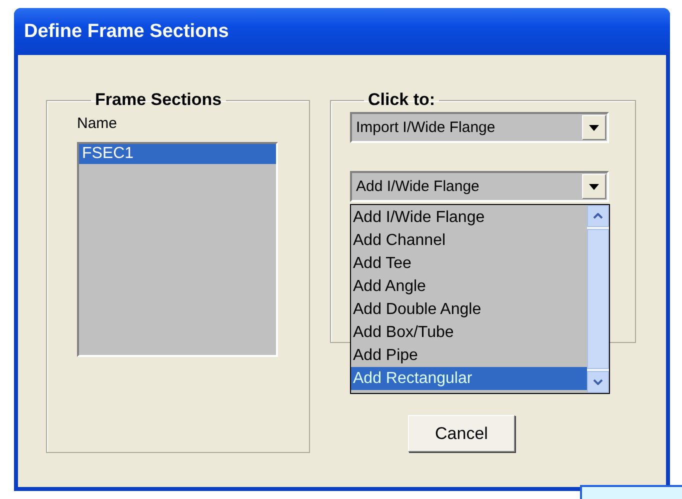 The width and height of the screenshot is (682, 499). What do you see at coordinates (598, 382) in the screenshot?
I see `scroll-down-icon` at bounding box center [598, 382].